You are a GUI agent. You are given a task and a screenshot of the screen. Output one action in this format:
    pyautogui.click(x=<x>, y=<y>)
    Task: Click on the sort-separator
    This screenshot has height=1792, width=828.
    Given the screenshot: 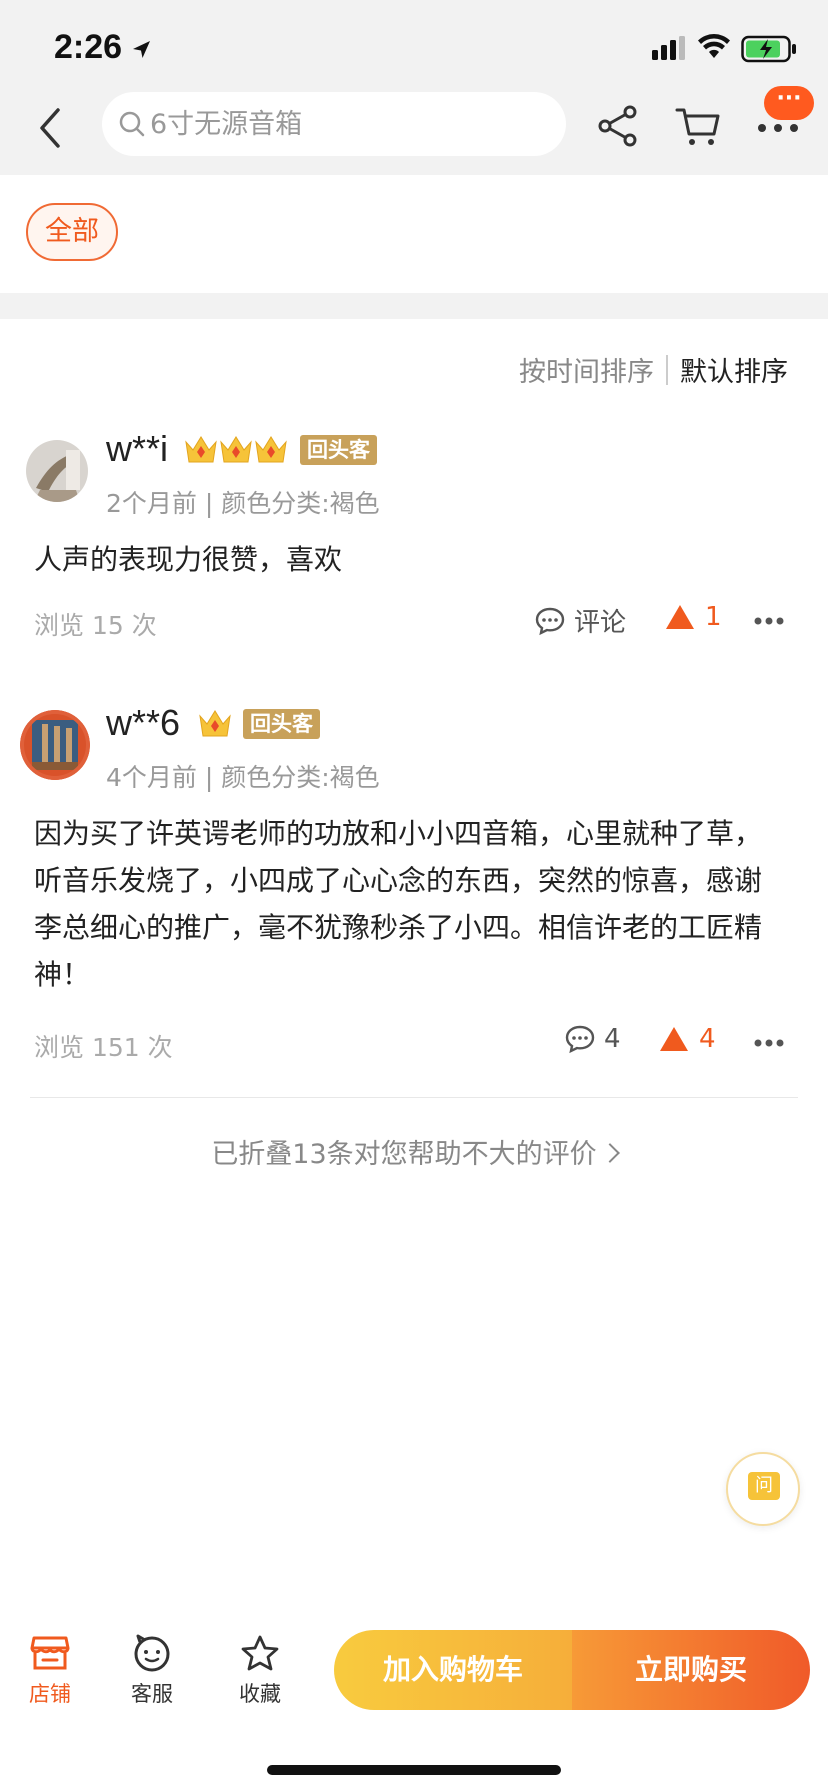 What is the action you would take?
    pyautogui.click(x=667, y=369)
    